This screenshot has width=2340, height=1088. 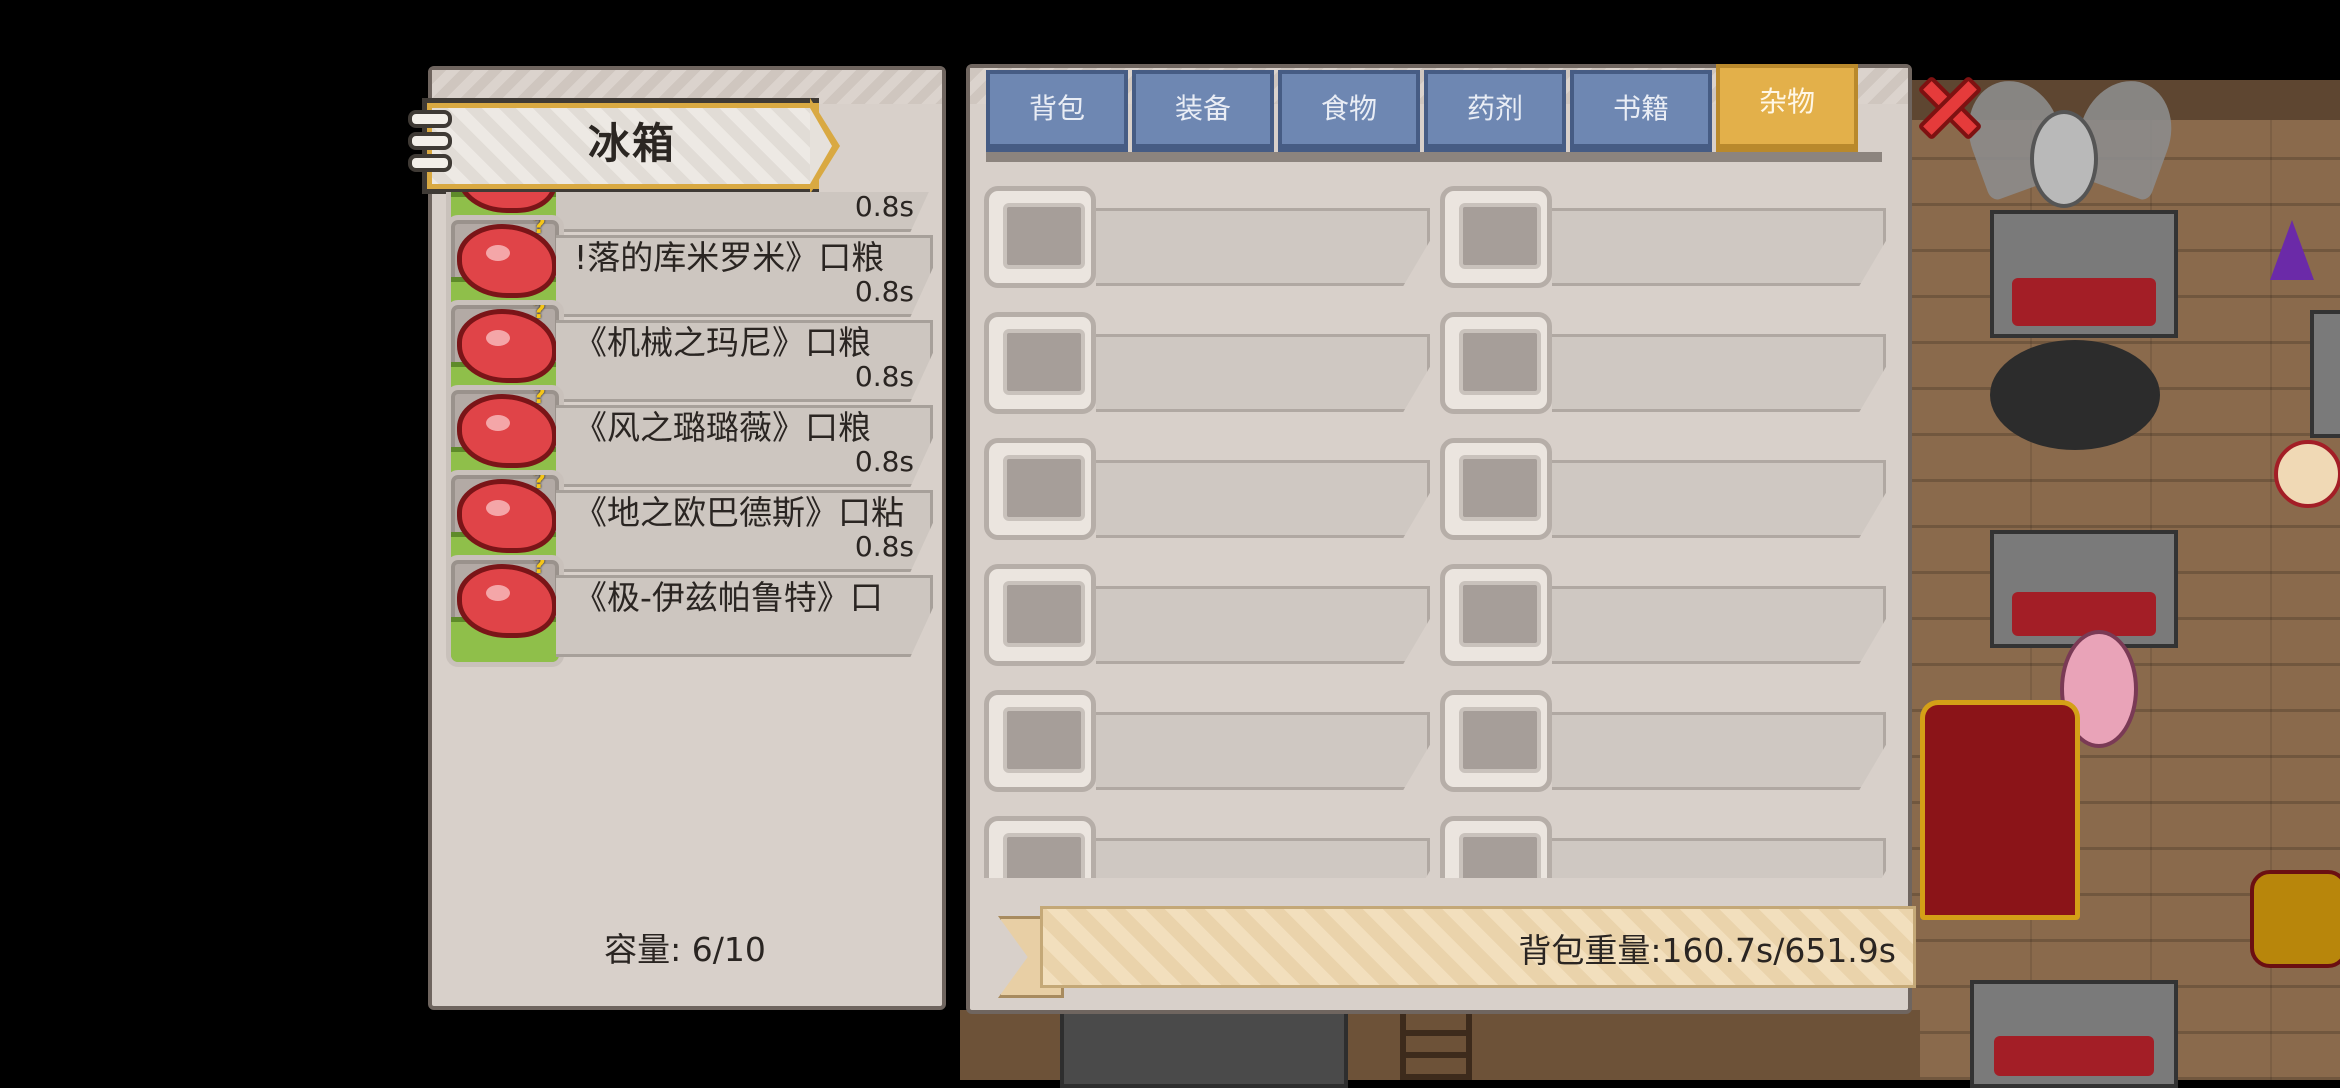 What do you see at coordinates (2292, 250) in the screenshot?
I see `purple-crystal` at bounding box center [2292, 250].